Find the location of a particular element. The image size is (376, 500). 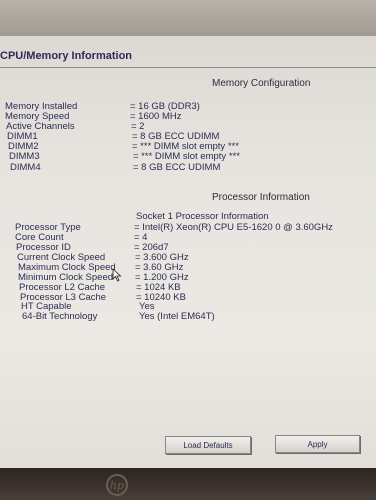

dimm4-label: DIMM4 is located at coordinates (25, 167).